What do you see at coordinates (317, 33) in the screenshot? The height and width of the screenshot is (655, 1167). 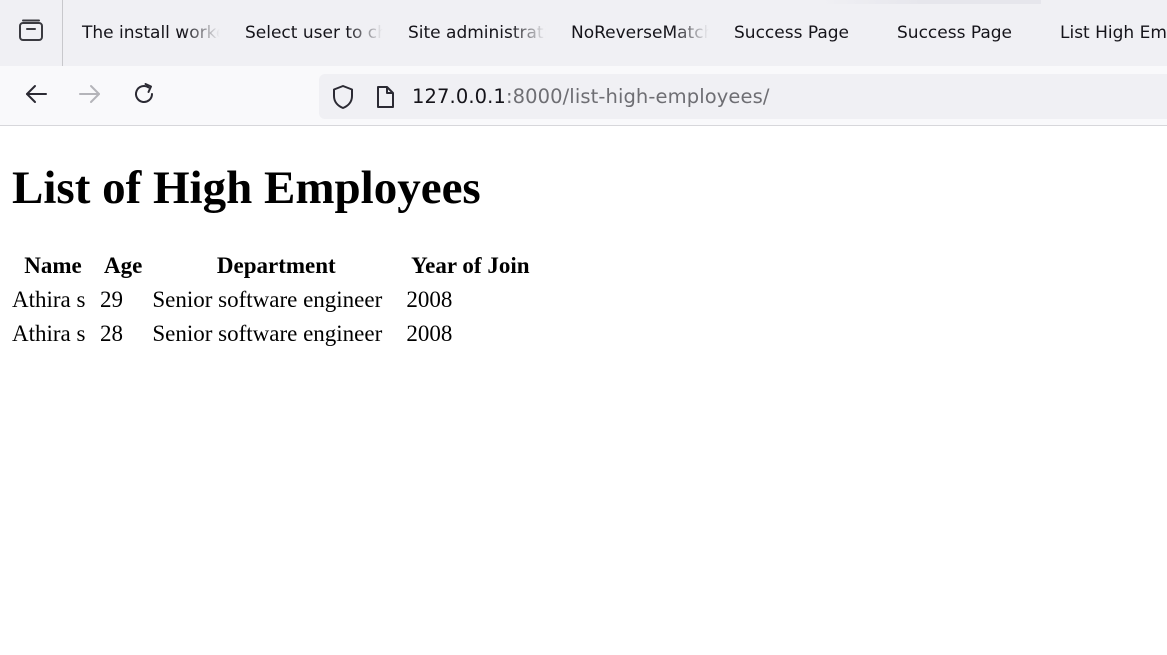 I see `tab-title: Select user to change` at bounding box center [317, 33].